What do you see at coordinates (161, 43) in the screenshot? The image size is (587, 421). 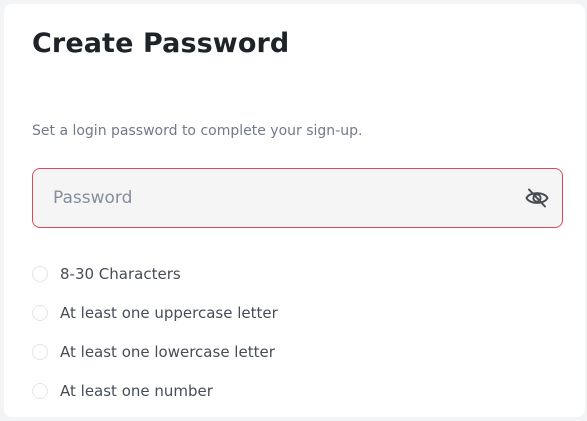 I see `page-title: Create Password` at bounding box center [161, 43].